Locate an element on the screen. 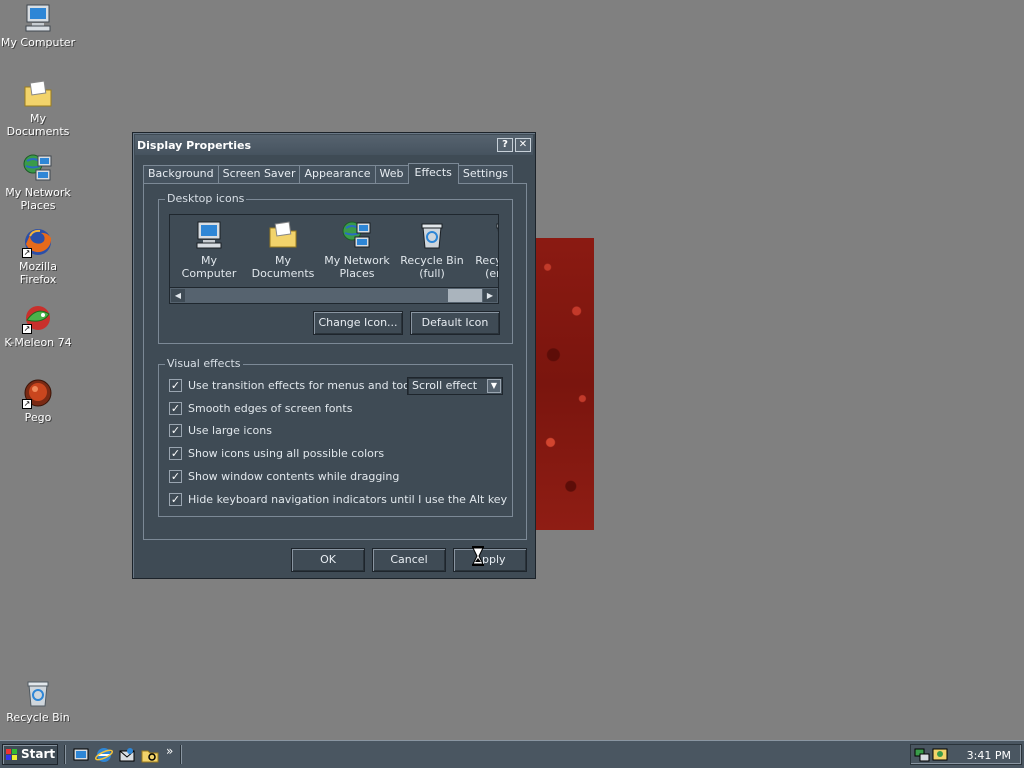 This screenshot has width=1024, height=768. scroll-thumb is located at coordinates (465, 295).